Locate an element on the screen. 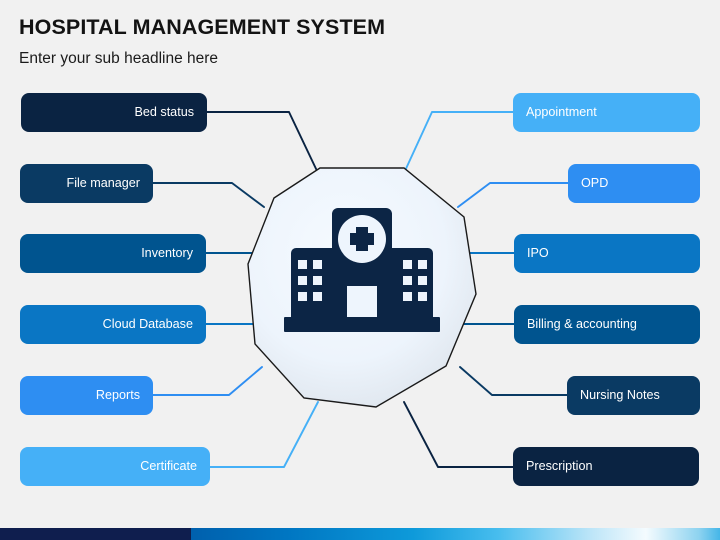 The width and height of the screenshot is (720, 540). node-label: OPD is located at coordinates (595, 183).